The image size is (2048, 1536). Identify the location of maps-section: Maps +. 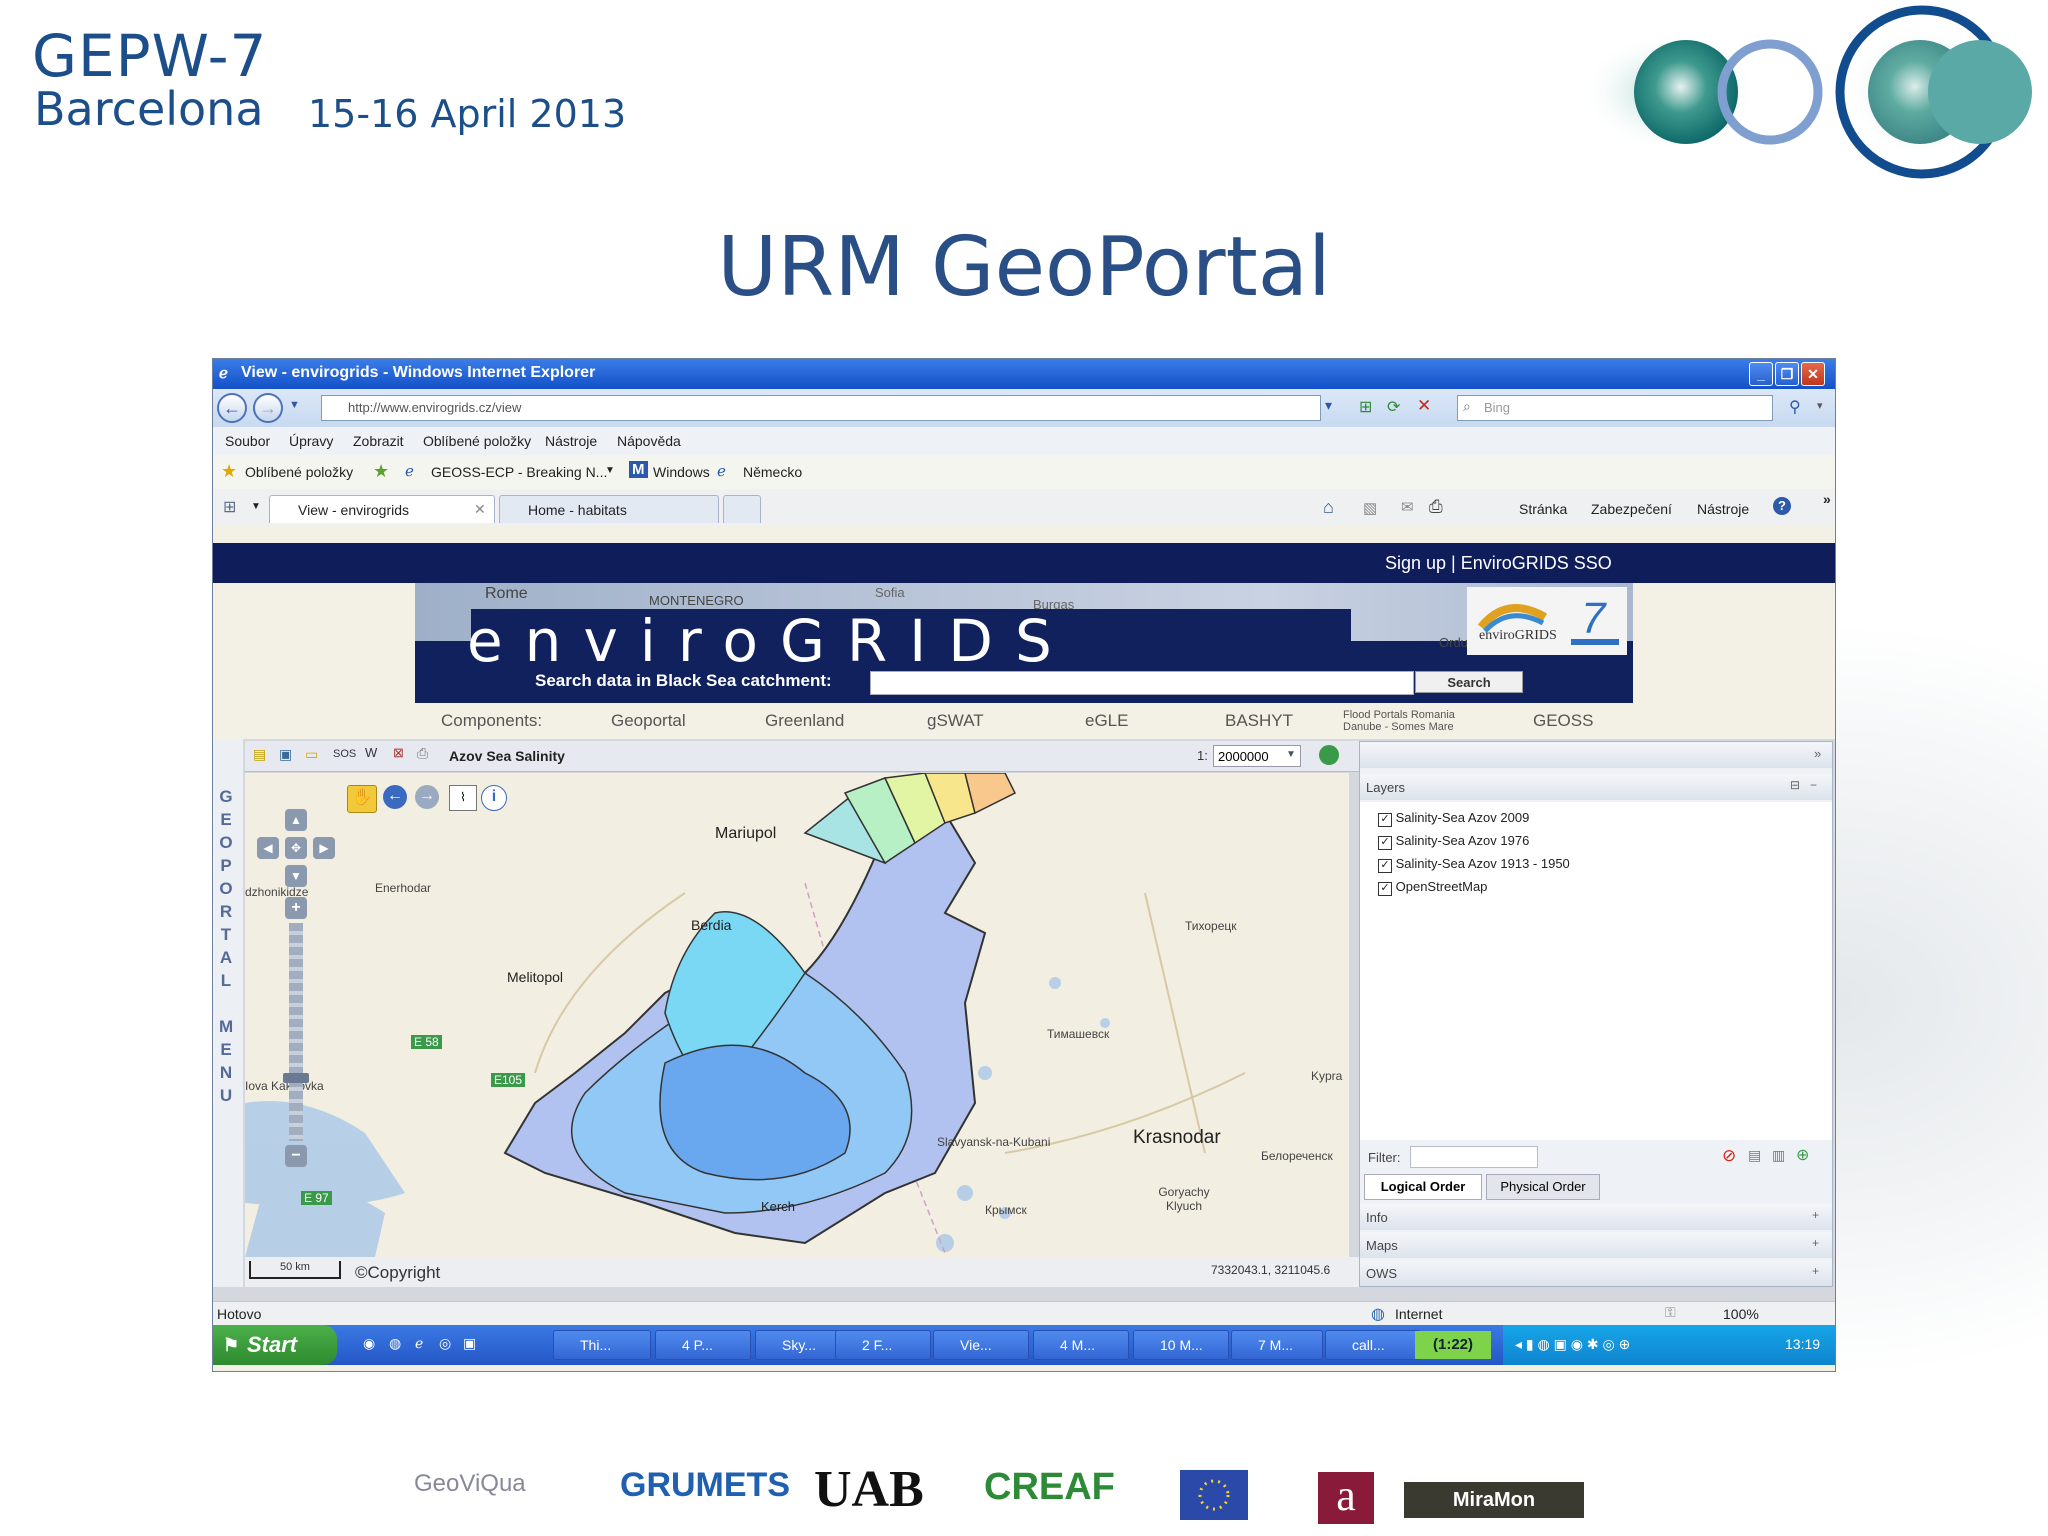
(1596, 1245).